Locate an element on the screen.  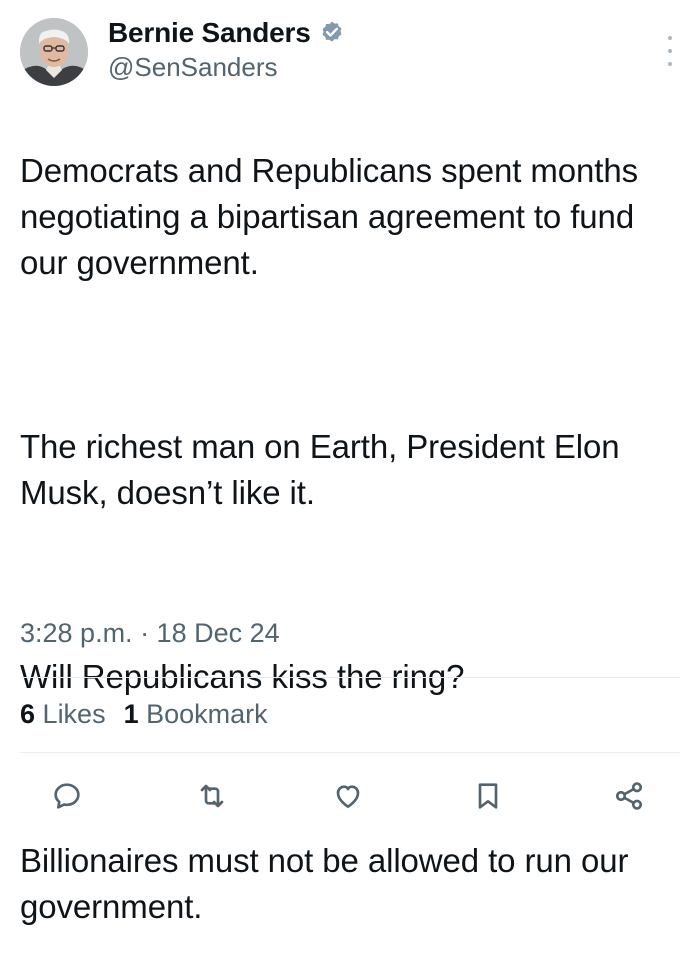
more-options-icon is located at coordinates (670, 51).